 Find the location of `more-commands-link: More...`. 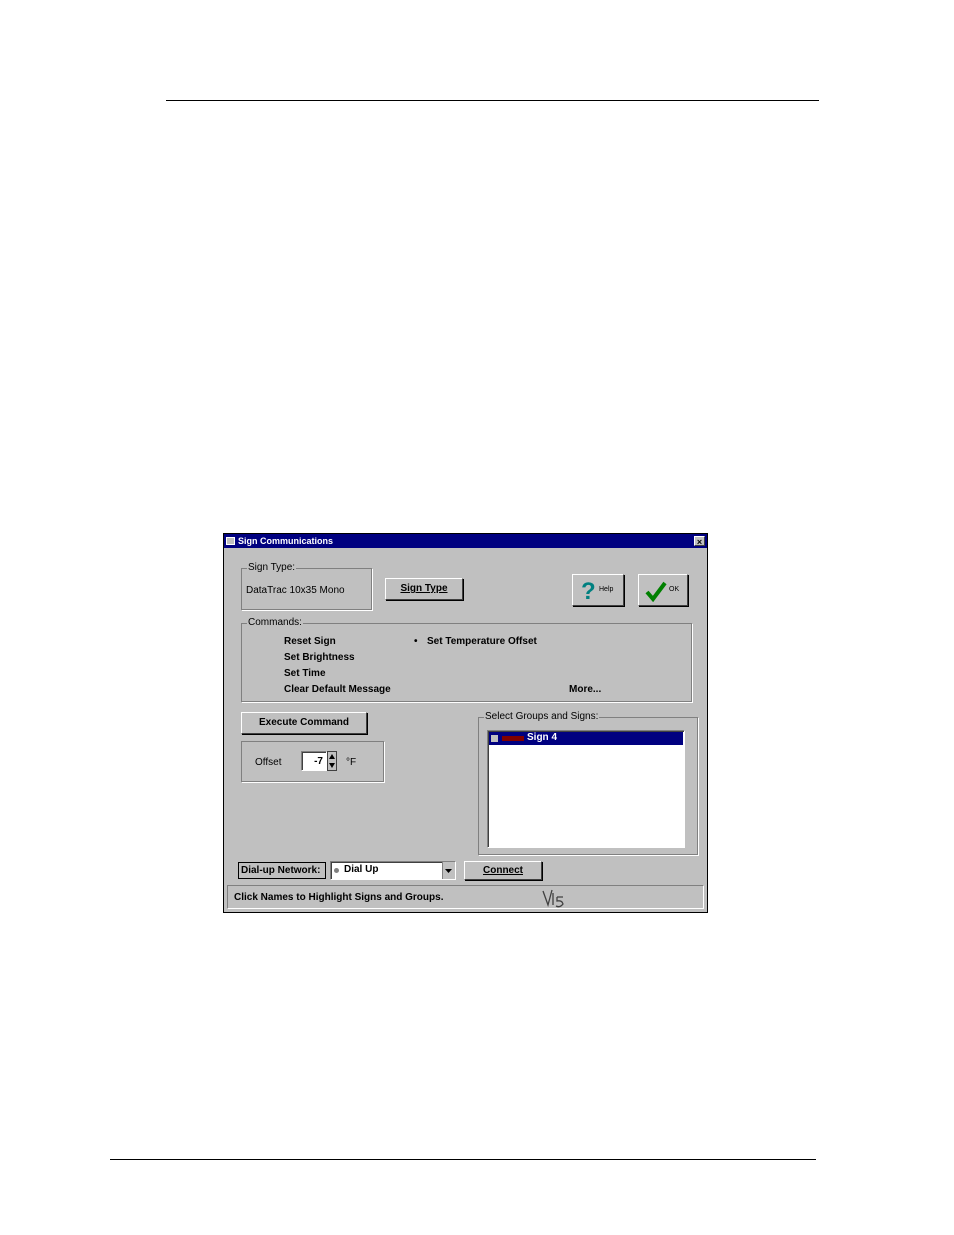

more-commands-link: More... is located at coordinates (585, 689).